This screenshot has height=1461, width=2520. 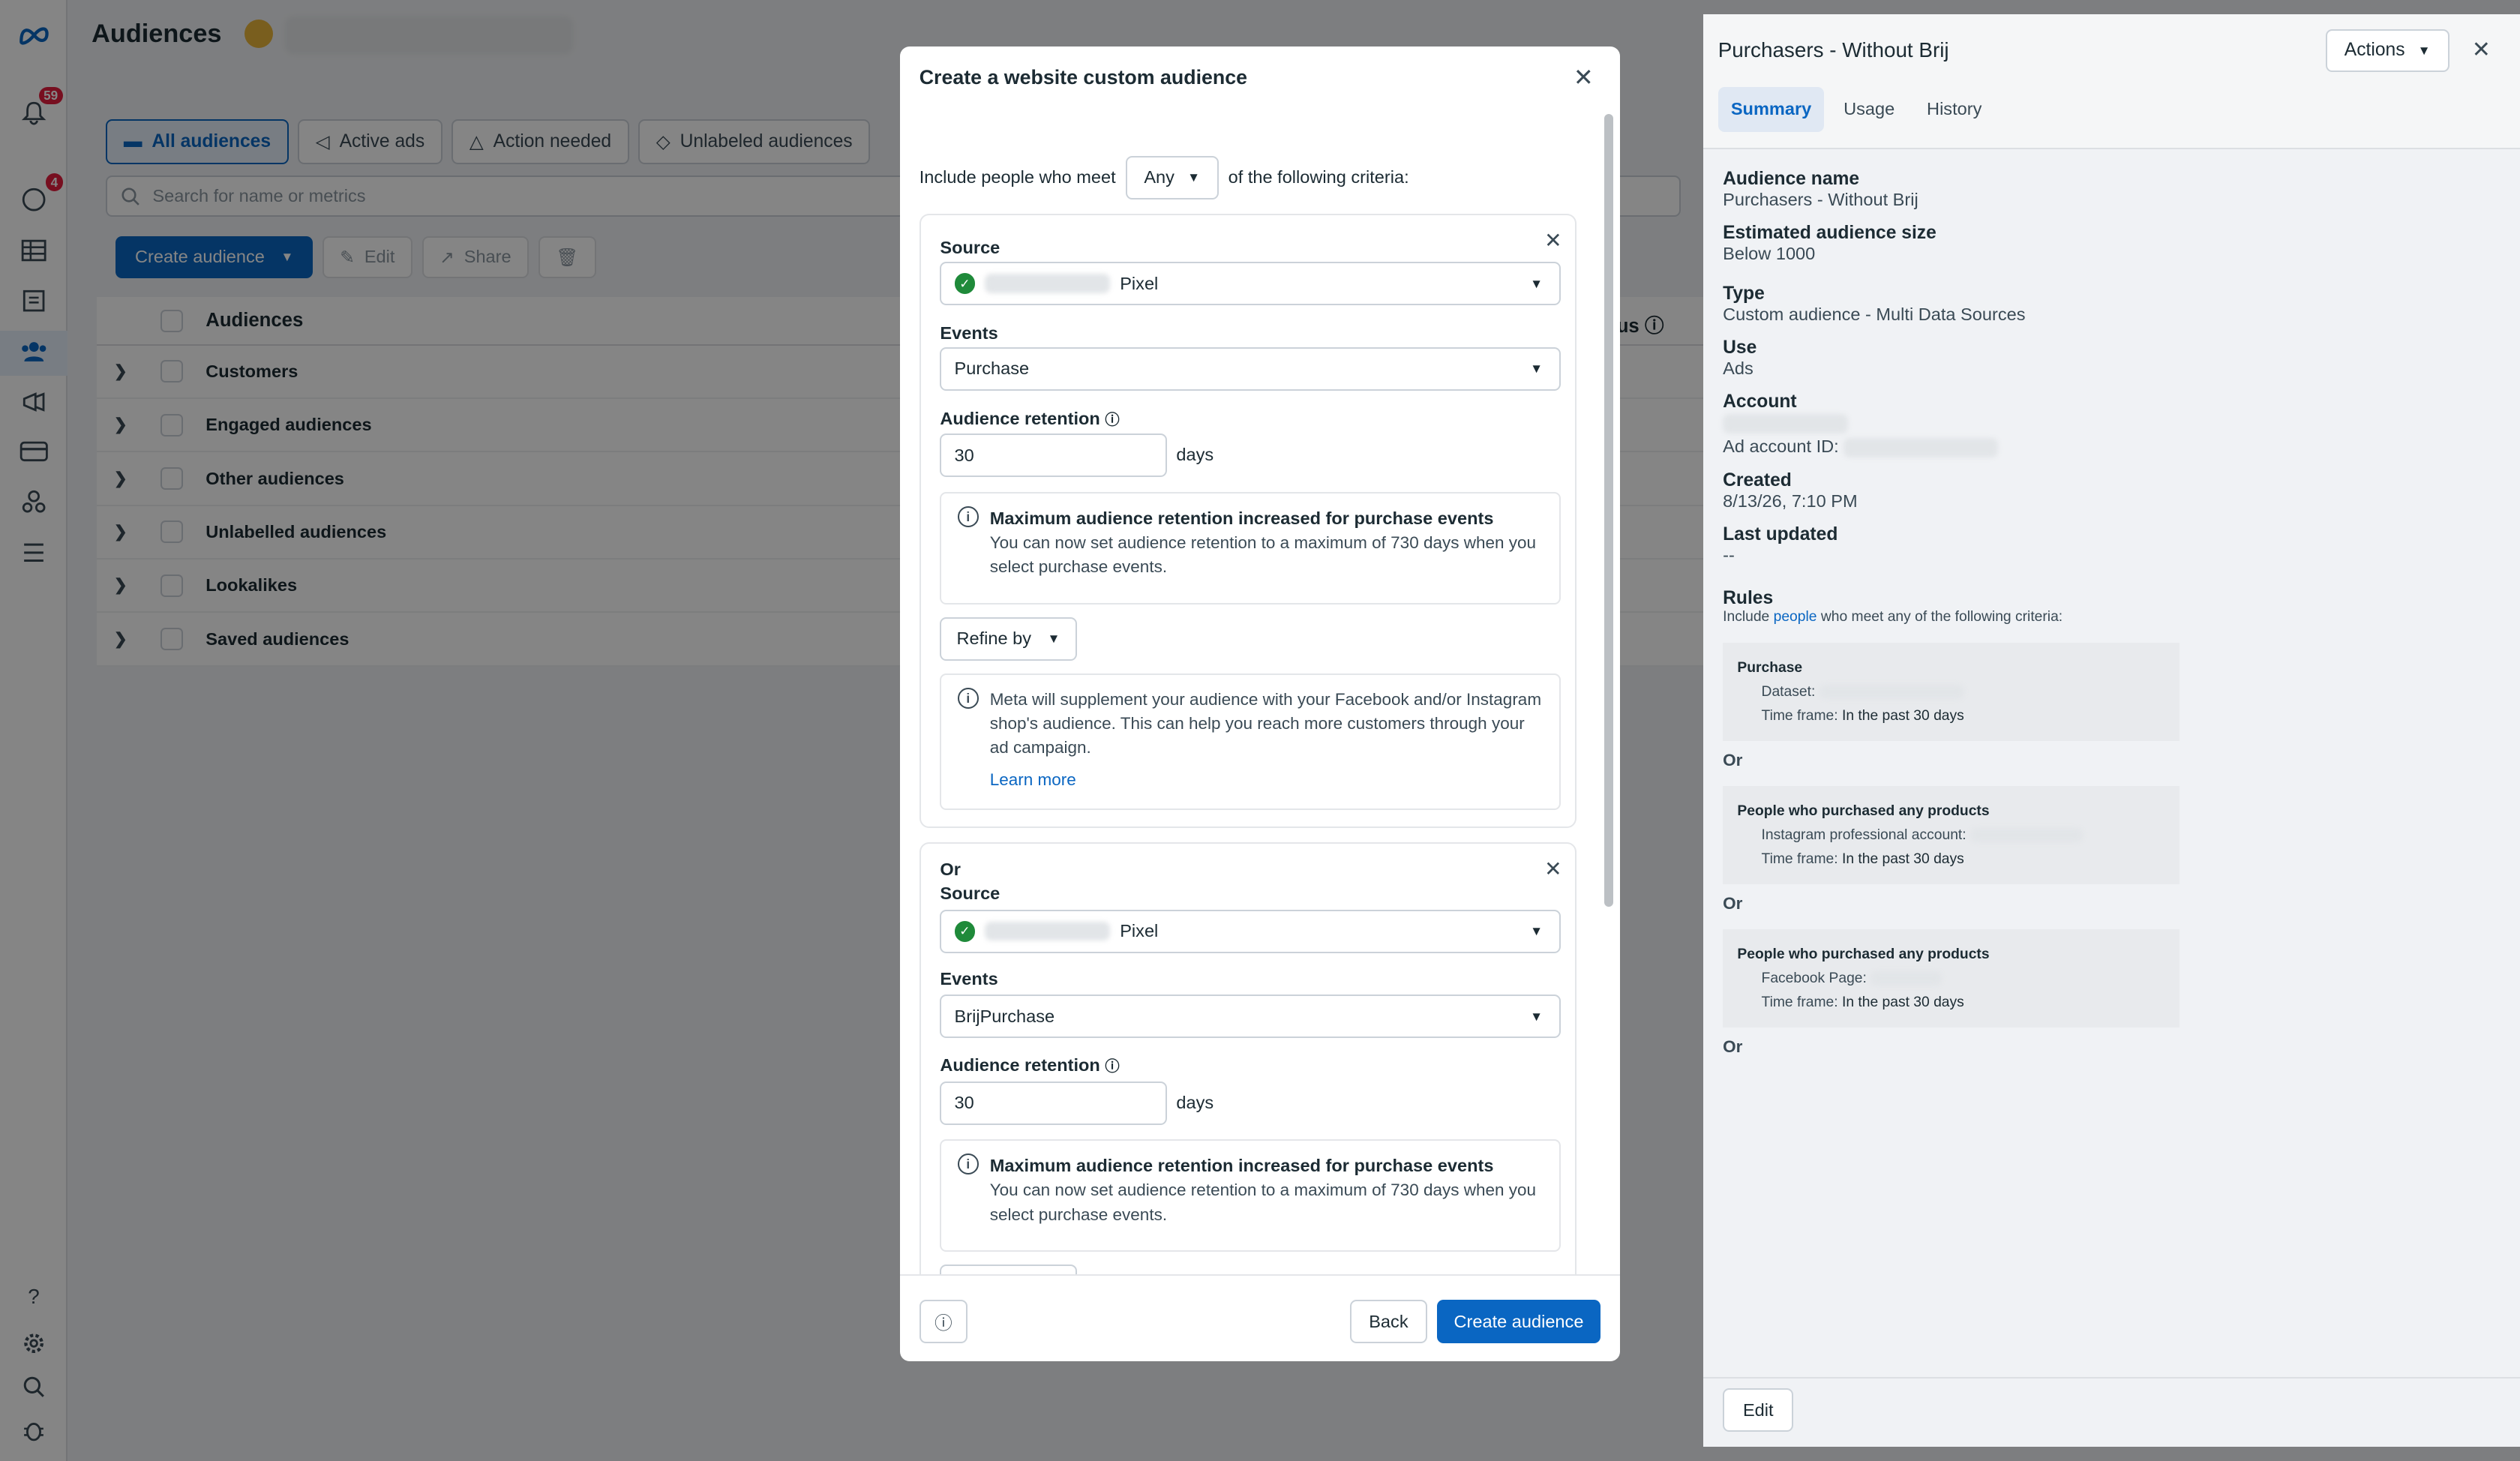 What do you see at coordinates (1748, 597) in the screenshot?
I see `rules-label: Rules` at bounding box center [1748, 597].